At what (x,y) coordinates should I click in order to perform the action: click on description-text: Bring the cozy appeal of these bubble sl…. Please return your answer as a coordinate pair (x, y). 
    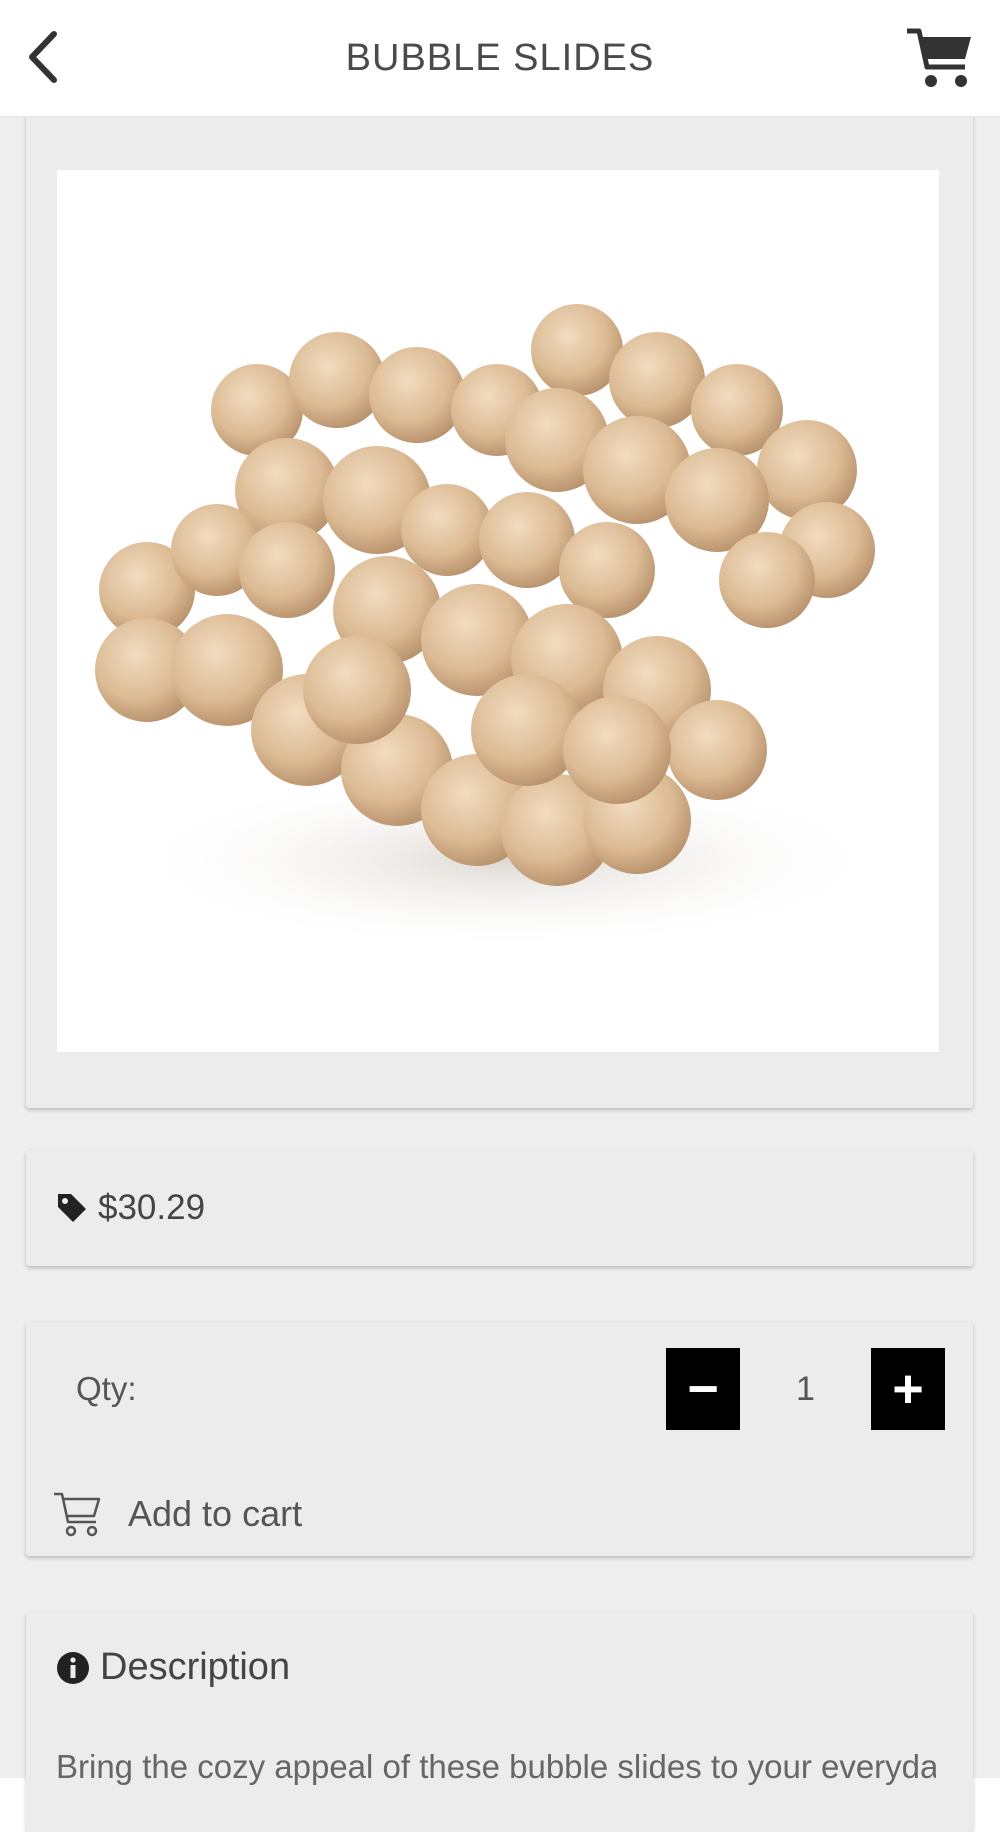
    Looking at the image, I should click on (496, 1766).